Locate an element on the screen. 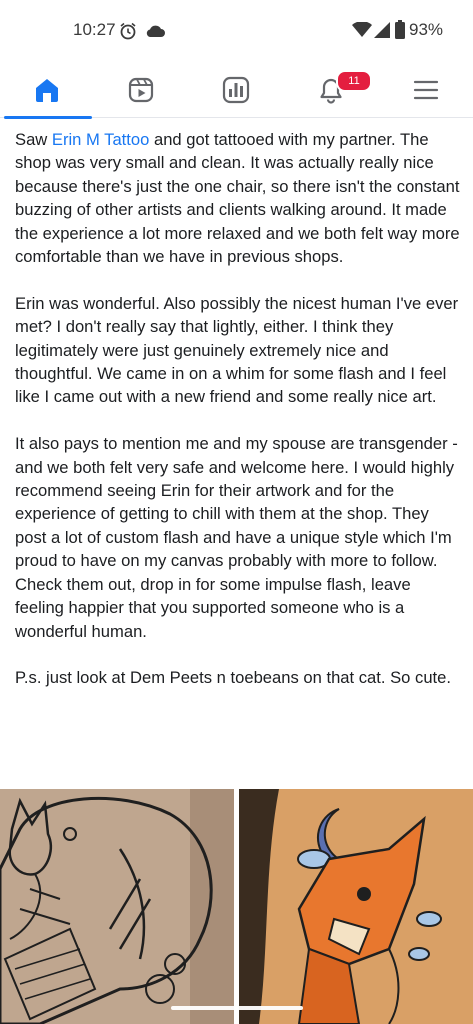 This screenshot has width=473, height=1024. top-nav: 11 is located at coordinates (236, 90).